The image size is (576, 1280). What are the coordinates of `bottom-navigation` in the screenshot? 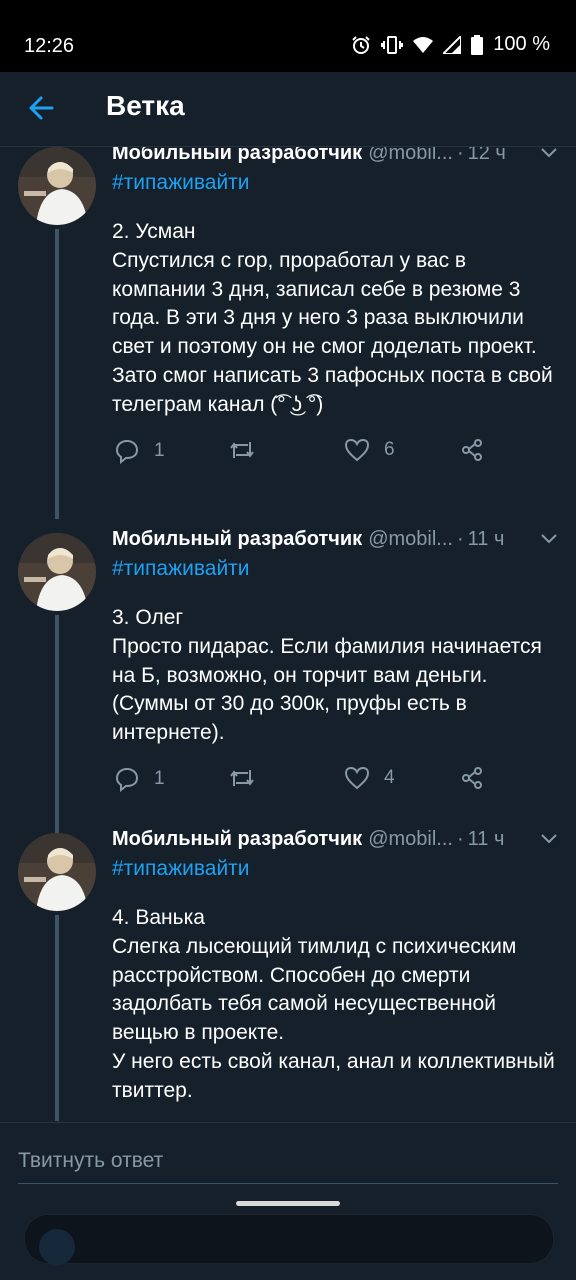 It's located at (289, 1239).